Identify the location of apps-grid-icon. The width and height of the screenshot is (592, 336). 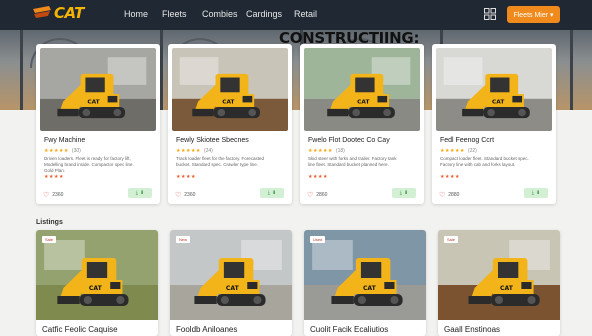
(490, 14).